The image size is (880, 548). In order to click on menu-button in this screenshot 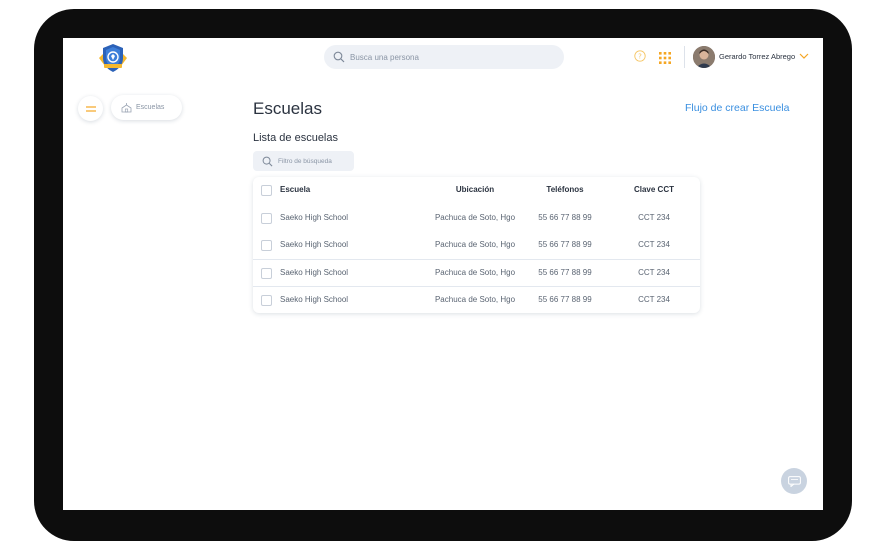, I will do `click(90, 108)`.